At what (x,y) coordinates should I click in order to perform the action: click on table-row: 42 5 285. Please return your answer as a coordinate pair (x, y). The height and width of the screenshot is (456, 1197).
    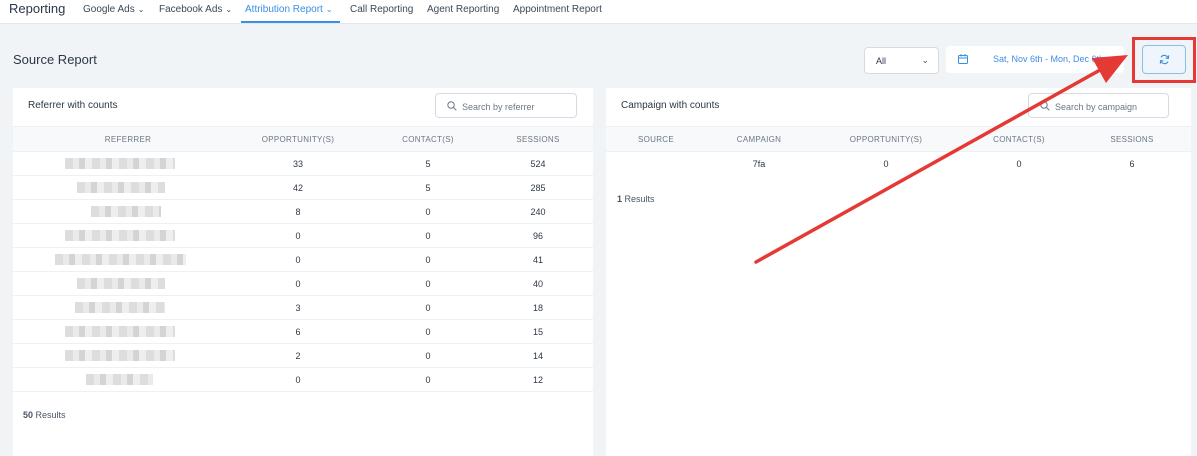
    Looking at the image, I should click on (303, 188).